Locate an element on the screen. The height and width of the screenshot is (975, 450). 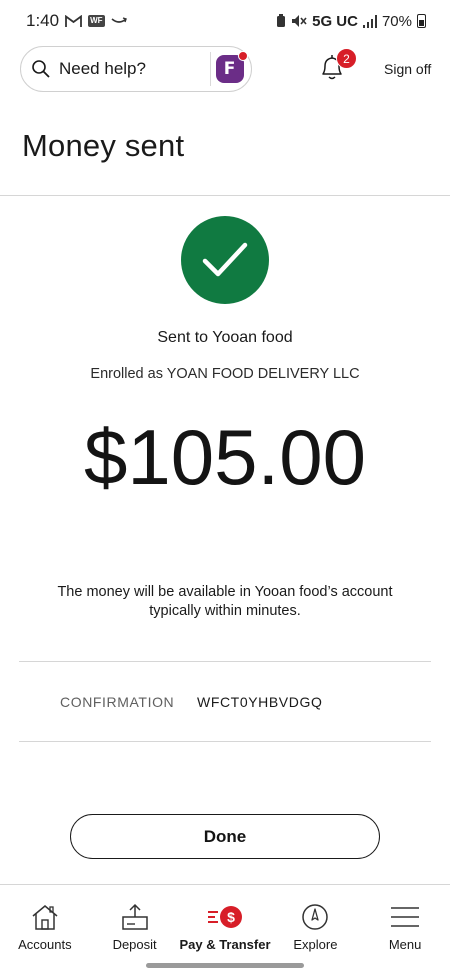
battery-percent: 70% is located at coordinates (396, 21).